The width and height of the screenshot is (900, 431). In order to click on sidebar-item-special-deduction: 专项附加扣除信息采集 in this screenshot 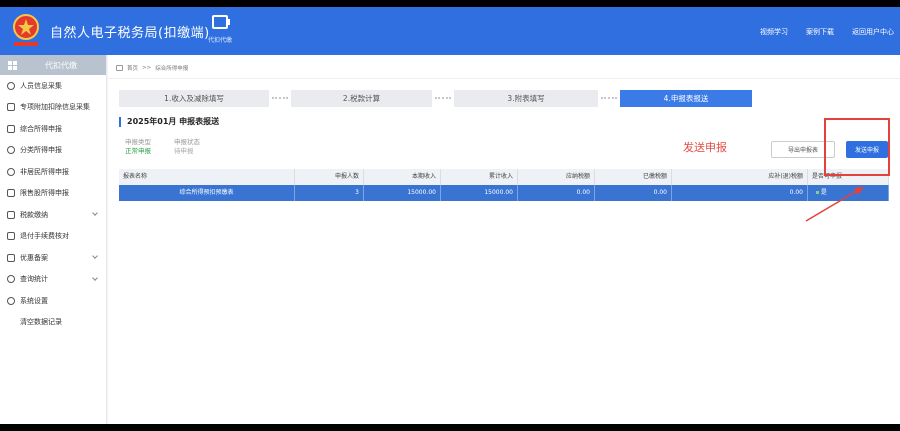, I will do `click(53, 108)`.